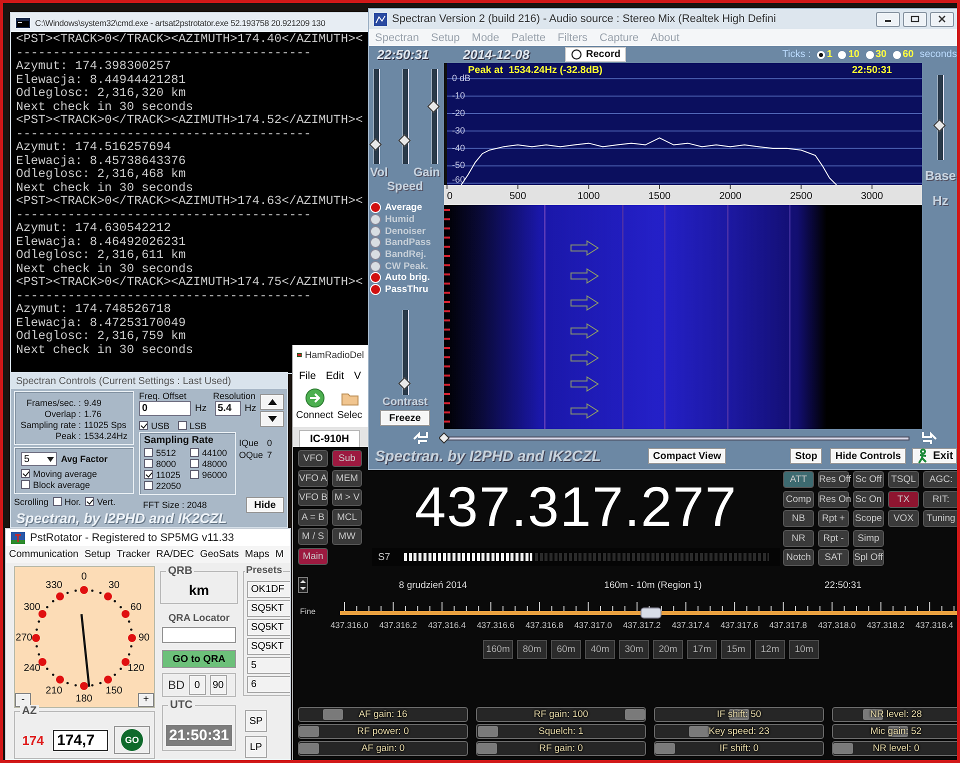 The height and width of the screenshot is (763, 960). Describe the element at coordinates (405, 208) in the screenshot. I see `toggle-option: Average` at that location.